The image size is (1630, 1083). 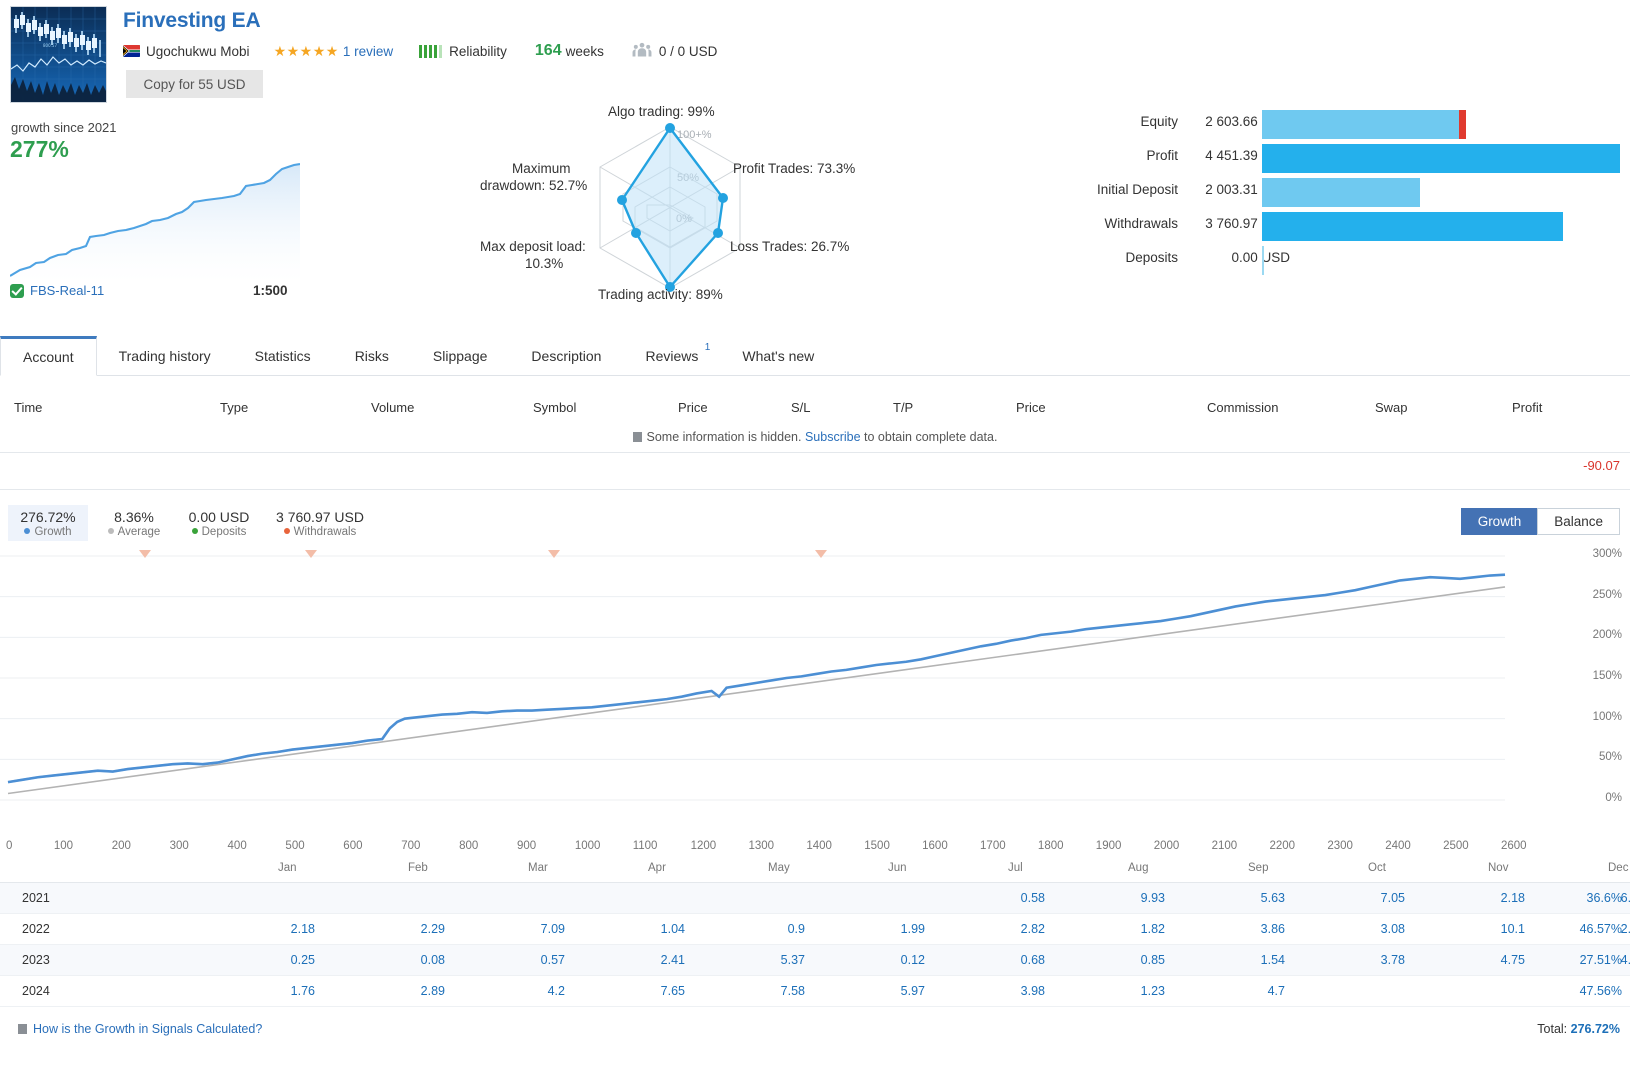 What do you see at coordinates (1255, 898) in the screenshot?
I see `monthly-cell: 5.63` at bounding box center [1255, 898].